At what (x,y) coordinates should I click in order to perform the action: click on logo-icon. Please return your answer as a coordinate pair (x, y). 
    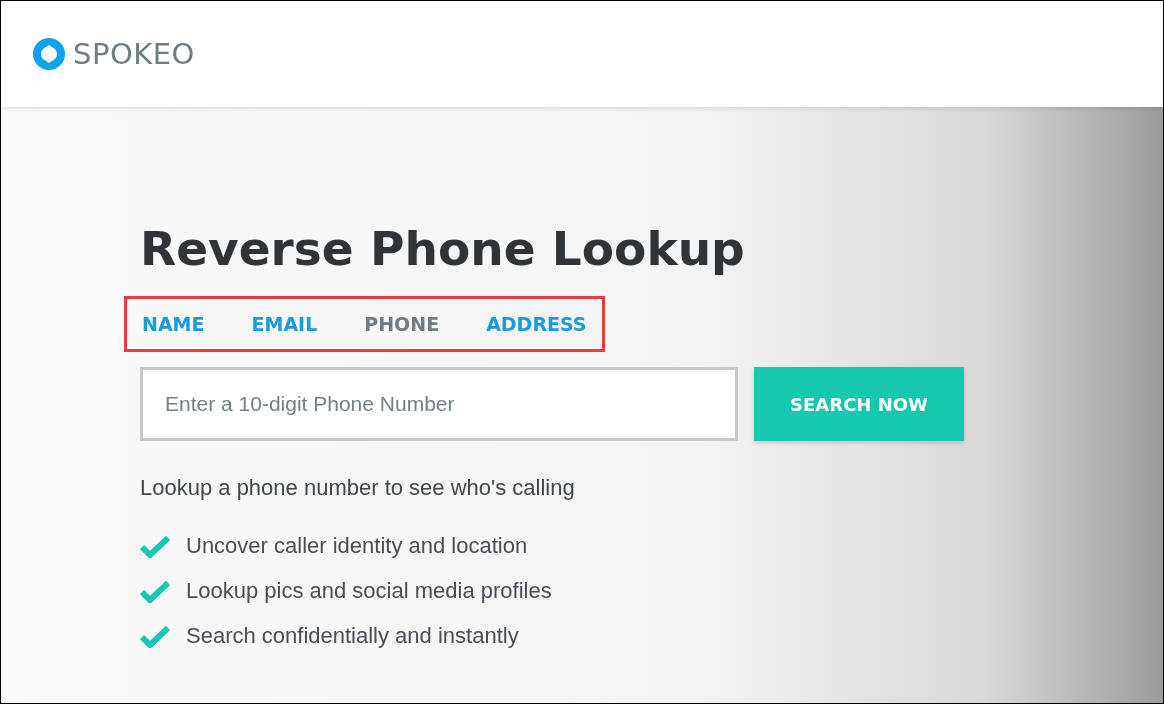
    Looking at the image, I should click on (49, 54).